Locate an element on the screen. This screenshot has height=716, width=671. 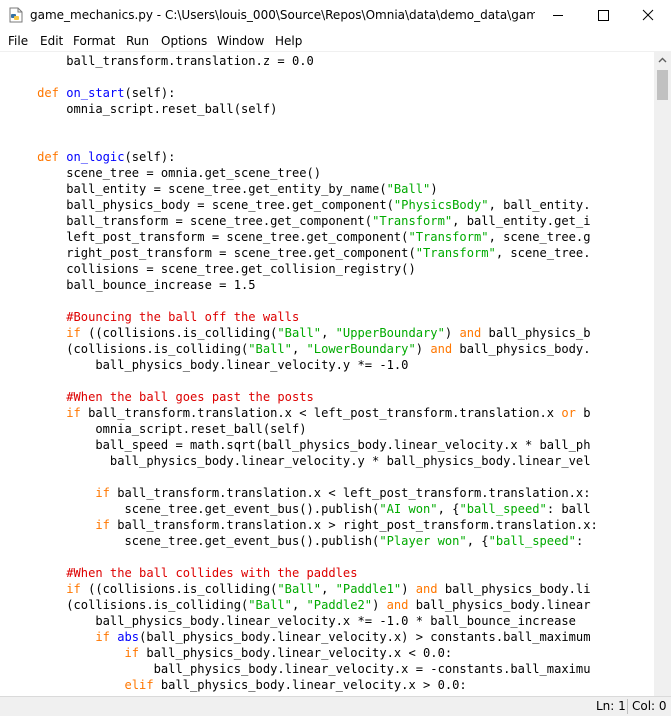
code-token: on_logic is located at coordinates (95, 157).